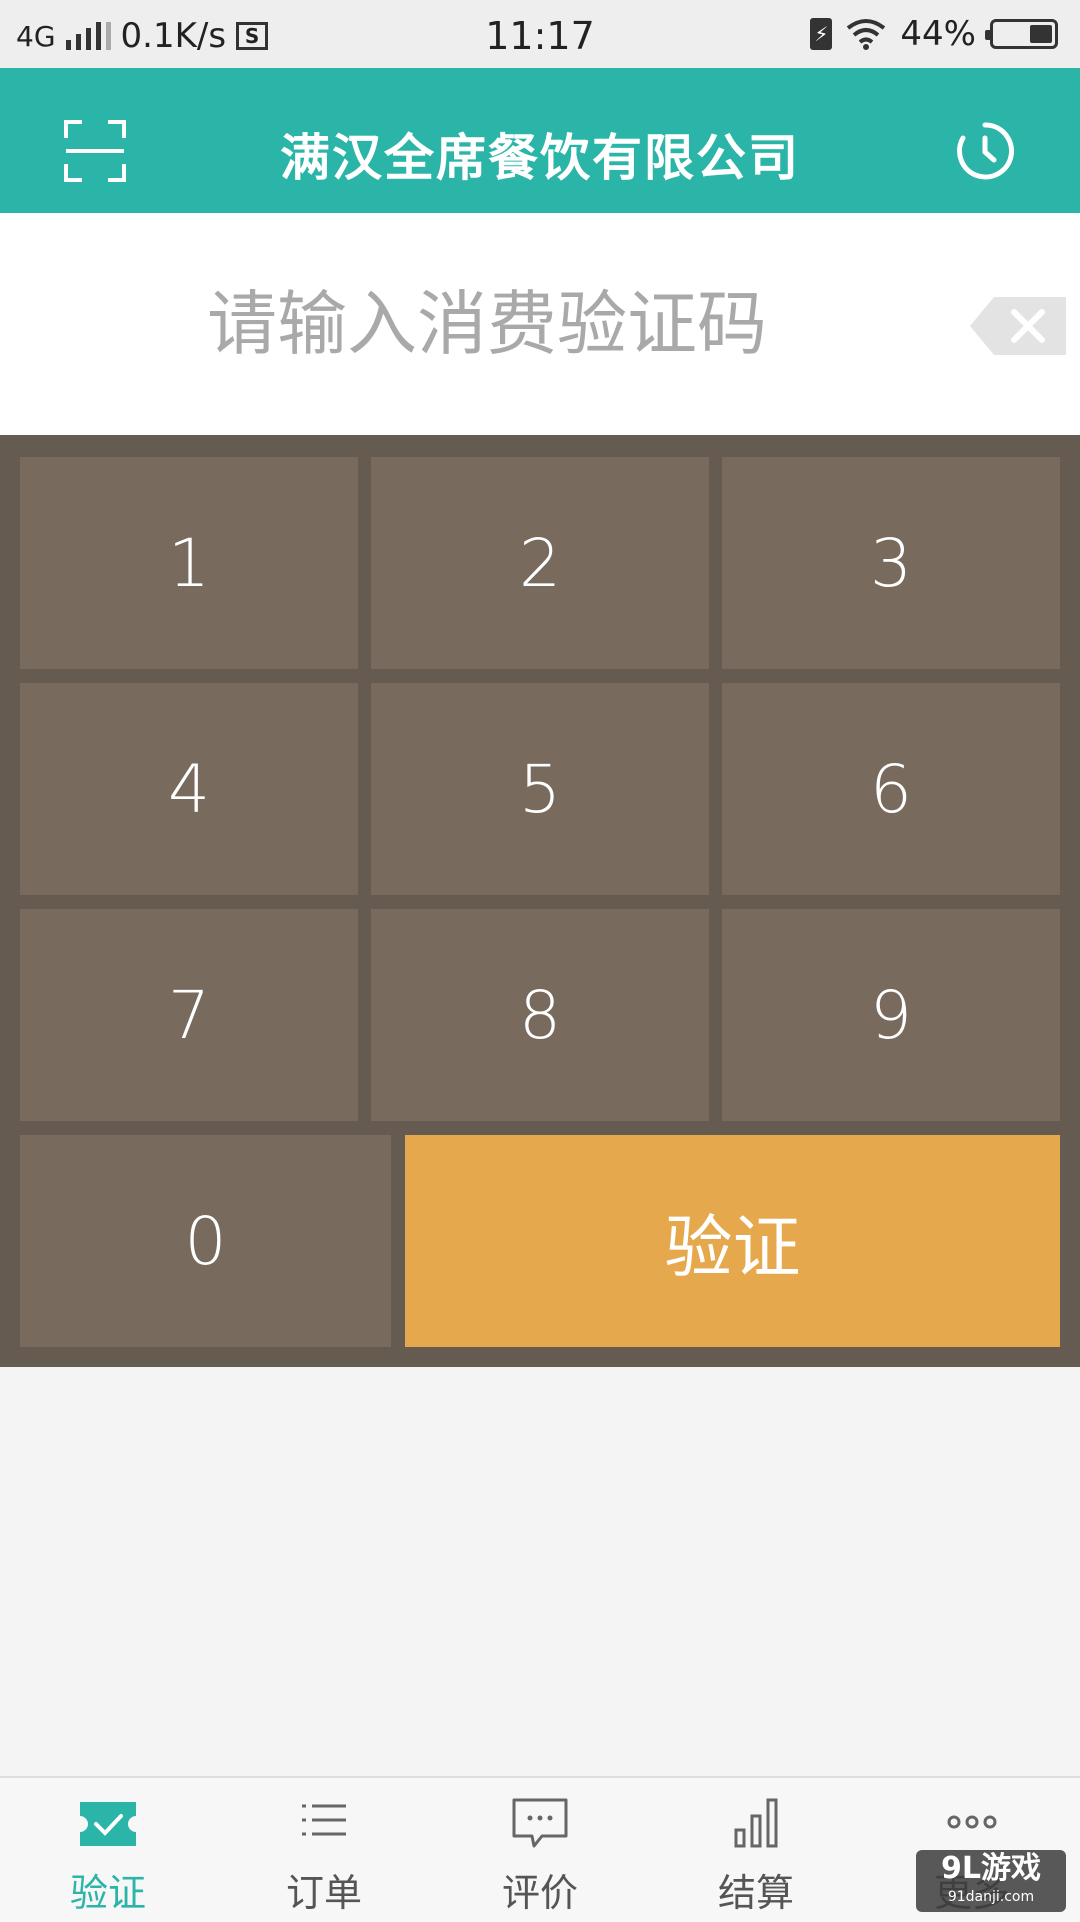 This screenshot has height=1922, width=1080. What do you see at coordinates (972, 1822) in the screenshot?
I see `more-icon` at bounding box center [972, 1822].